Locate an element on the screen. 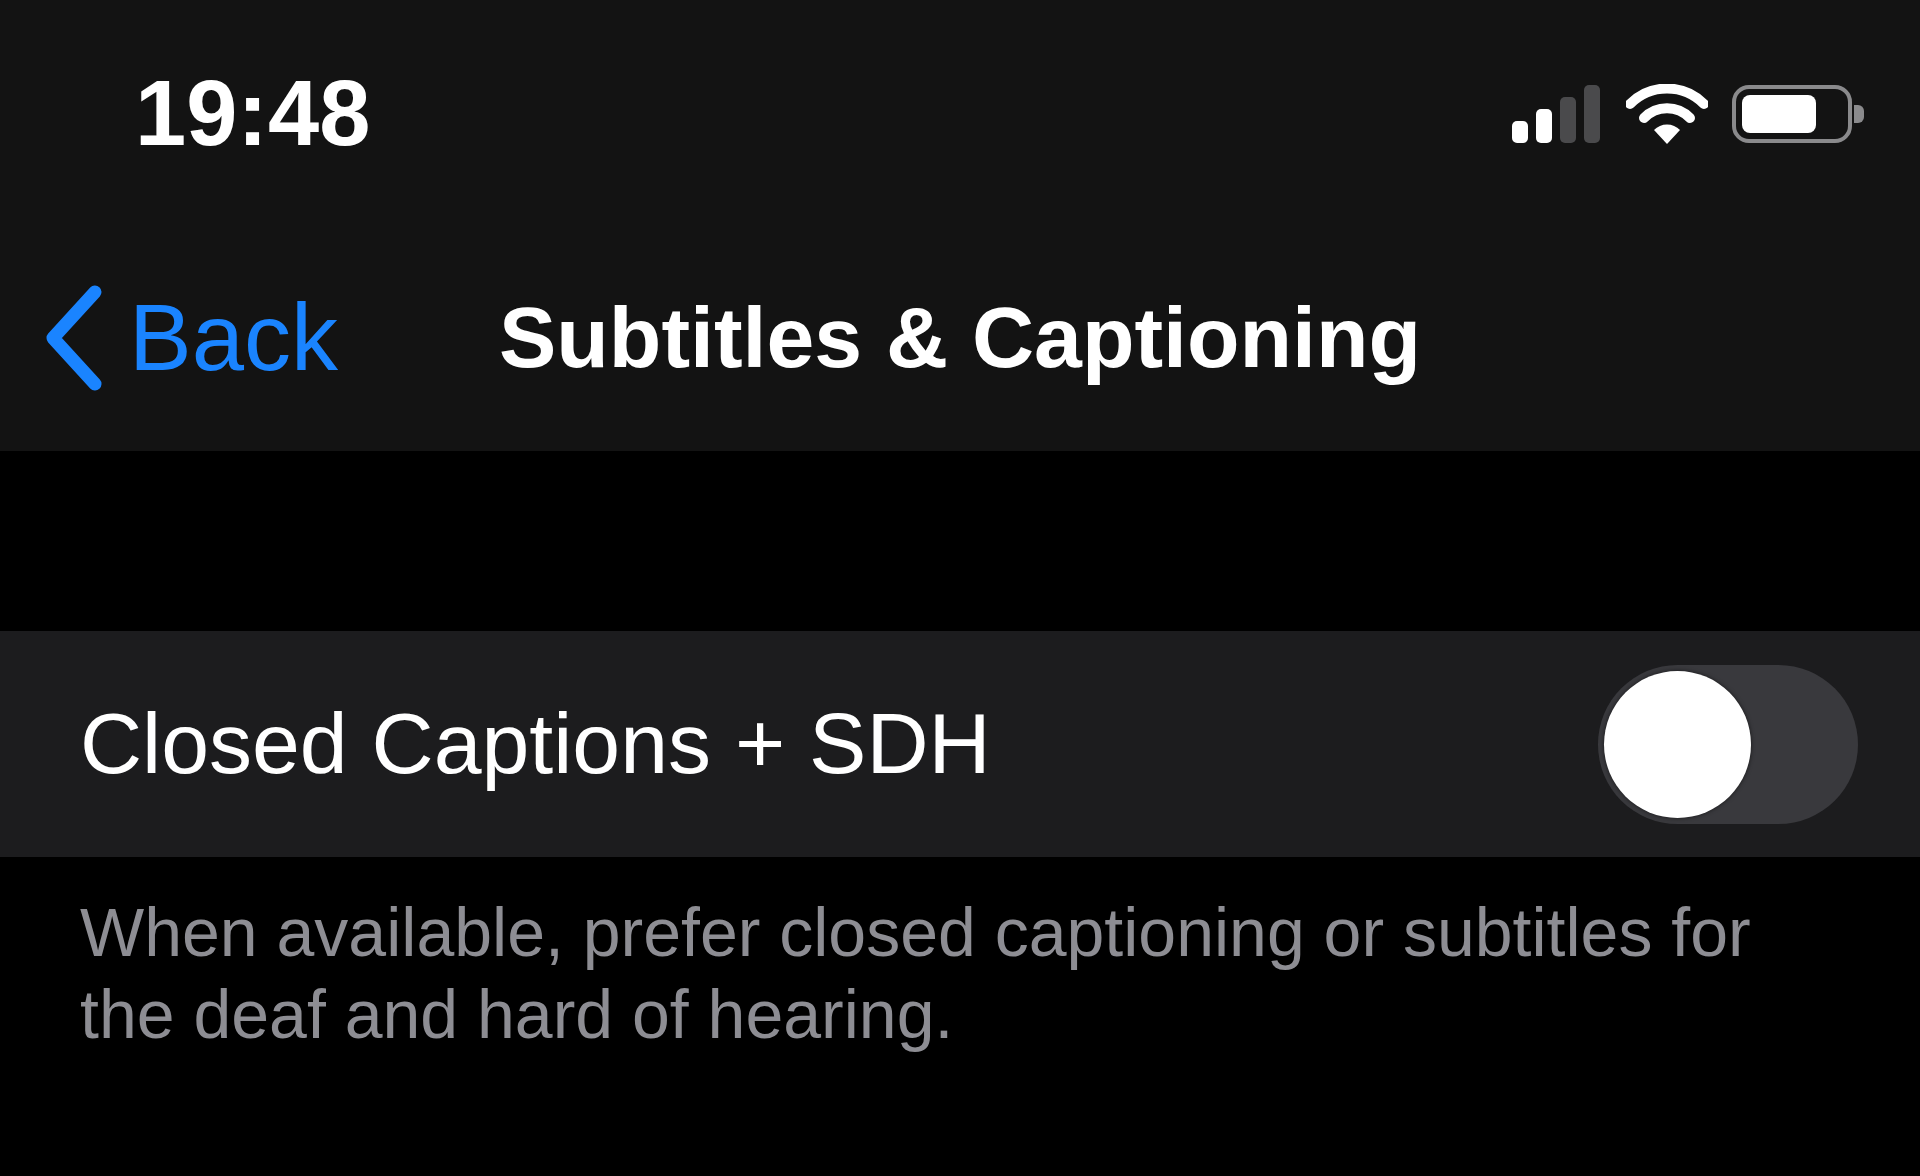 This screenshot has width=1920, height=1176. row-label: Closed Captions + SDH is located at coordinates (535, 744).